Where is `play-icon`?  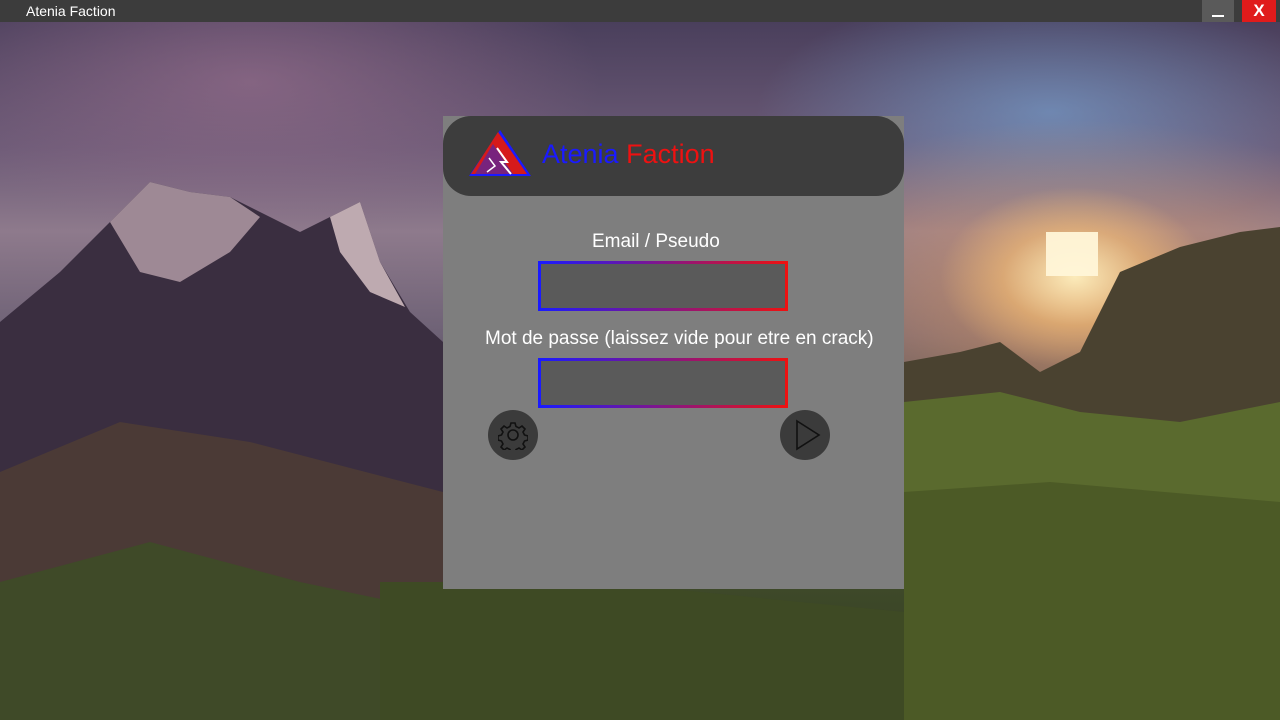 play-icon is located at coordinates (808, 435).